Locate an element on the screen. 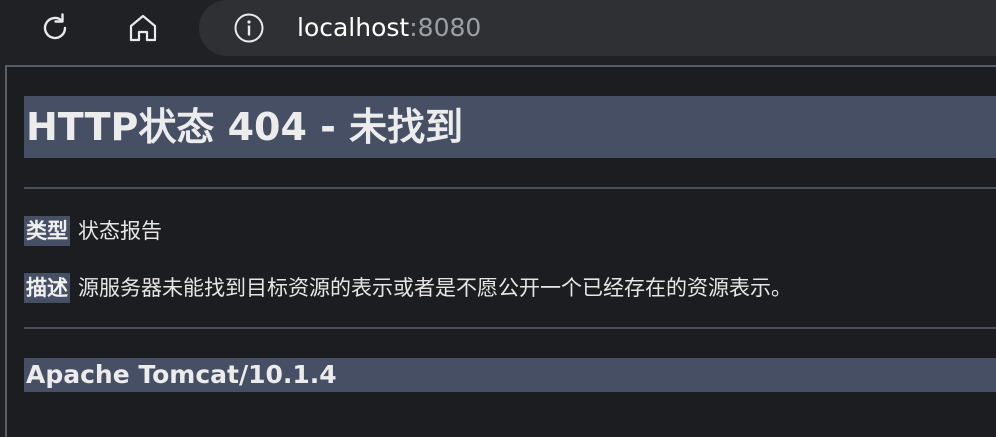  info-icon is located at coordinates (249, 28).